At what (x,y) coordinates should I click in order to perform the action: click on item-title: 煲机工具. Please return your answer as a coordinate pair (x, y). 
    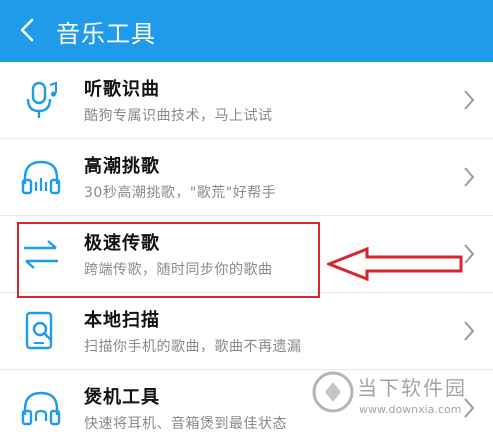
    Looking at the image, I should click on (122, 397).